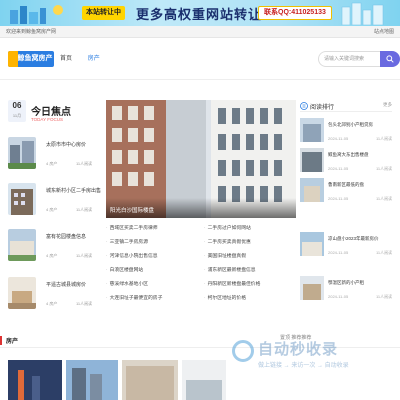 This screenshot has height=400, width=400. What do you see at coordinates (127, 283) in the screenshot?
I see `article-link: 慈溪绿水基地小区` at bounding box center [127, 283].